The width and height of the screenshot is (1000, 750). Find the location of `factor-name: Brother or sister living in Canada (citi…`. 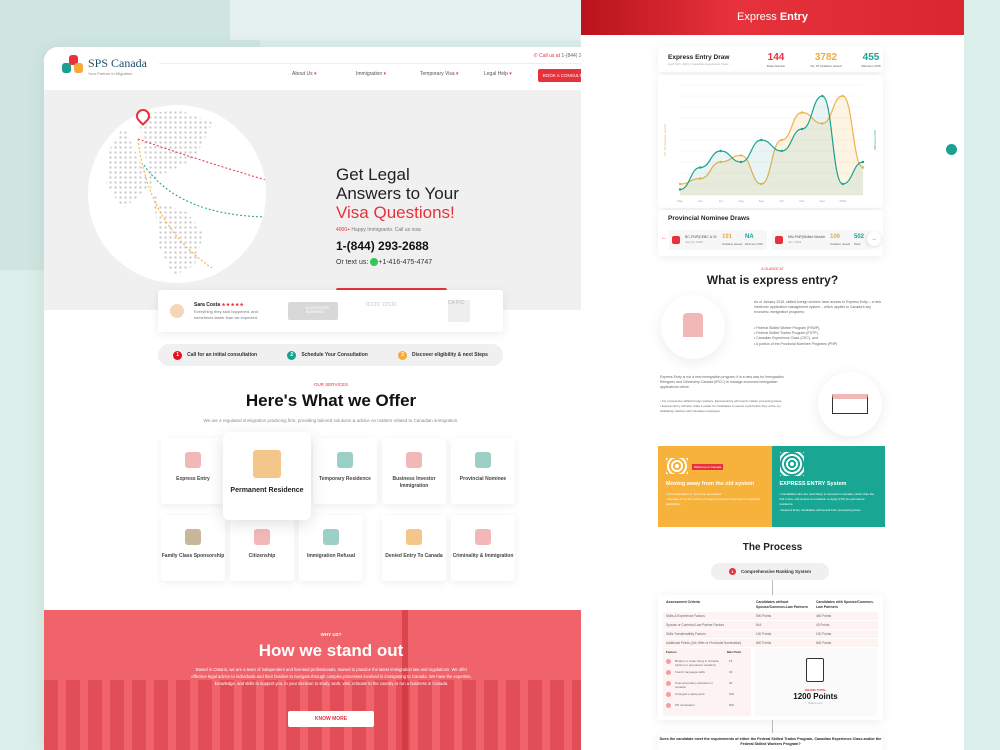

factor-name: Brother or sister living in Canada (citi… is located at coordinates (697, 663).